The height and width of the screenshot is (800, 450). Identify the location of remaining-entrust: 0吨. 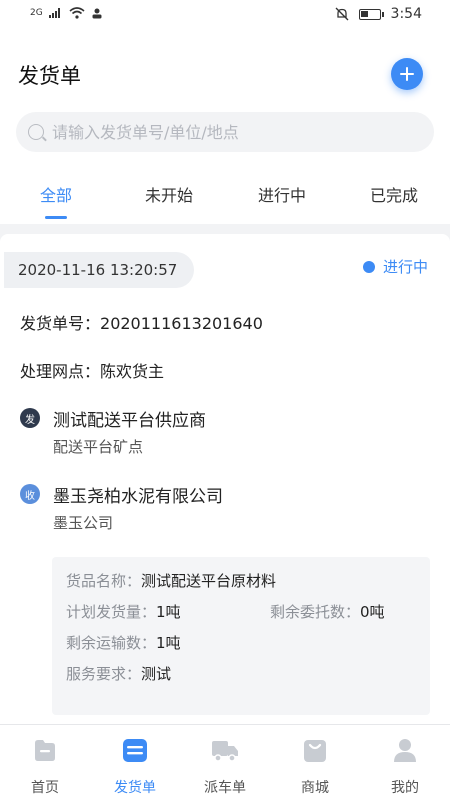
(372, 612).